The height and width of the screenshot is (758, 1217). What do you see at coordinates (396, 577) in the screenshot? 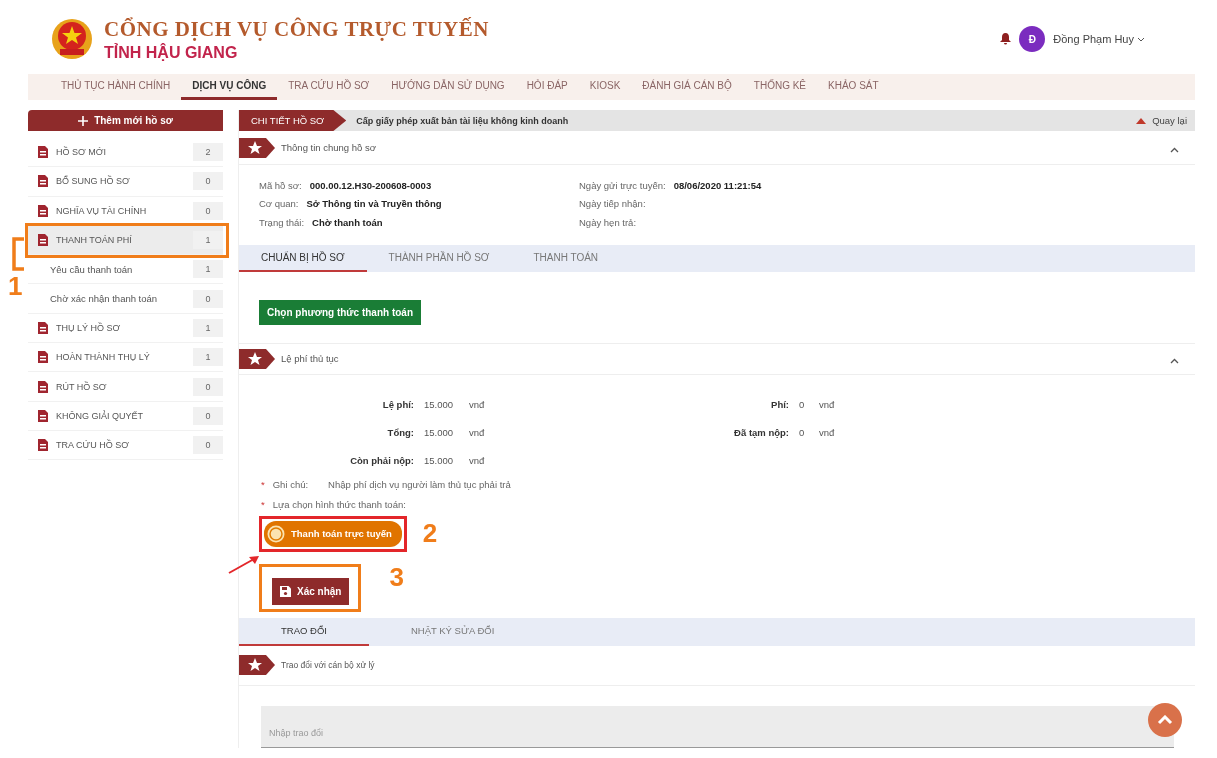
I see `step-number: 3` at bounding box center [396, 577].